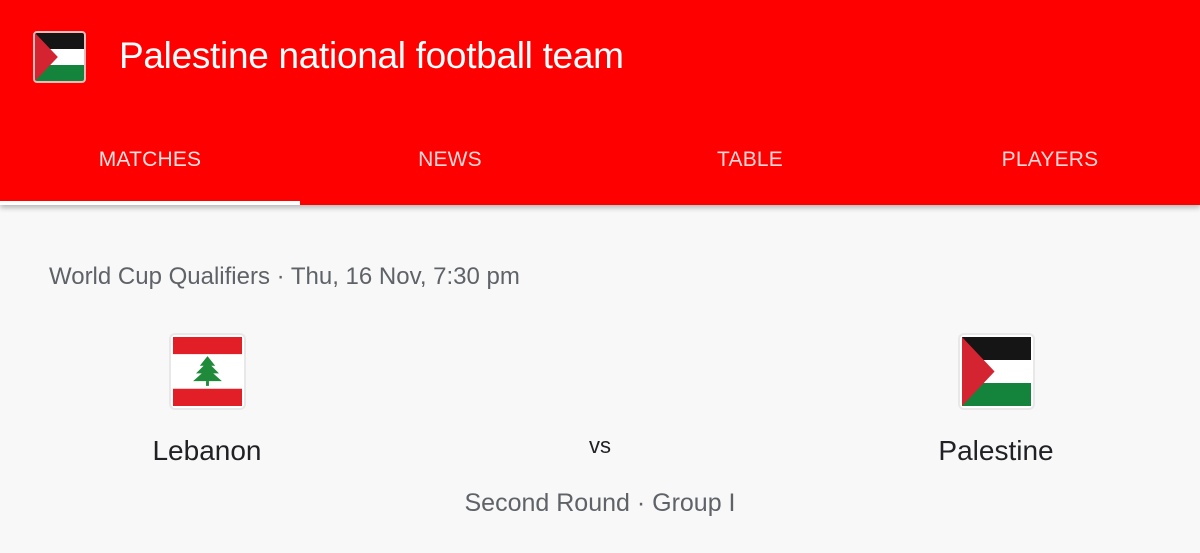 This screenshot has height=553, width=1200. Describe the element at coordinates (750, 159) in the screenshot. I see `tab-label: TABLE` at that location.